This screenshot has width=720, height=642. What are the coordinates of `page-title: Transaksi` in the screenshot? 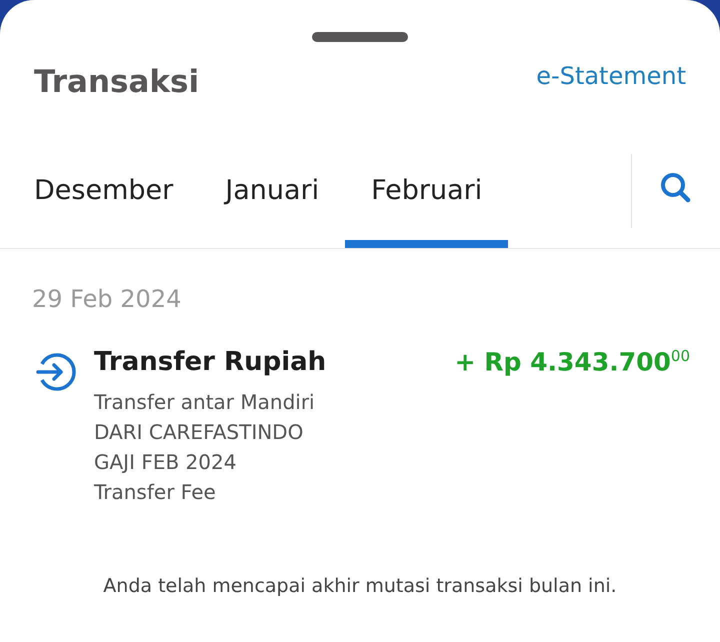 It's located at (117, 82).